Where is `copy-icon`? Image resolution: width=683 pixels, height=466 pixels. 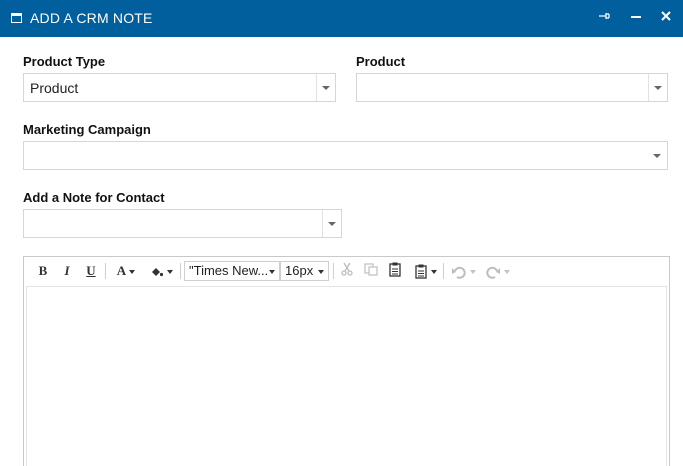 copy-icon is located at coordinates (371, 269).